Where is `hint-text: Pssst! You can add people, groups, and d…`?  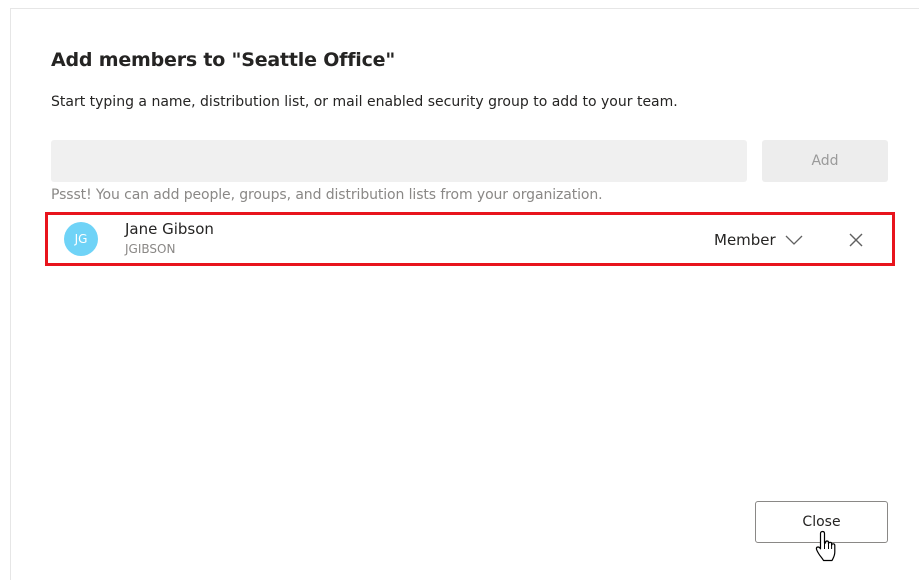
hint-text: Pssst! You can add people, groups, and d… is located at coordinates (327, 195).